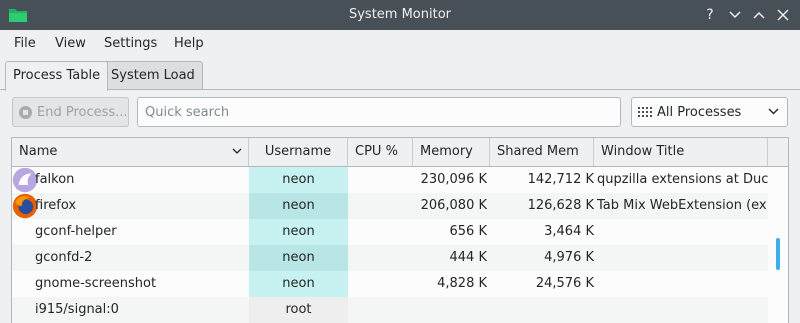 The width and height of the screenshot is (800, 323). Describe the element at coordinates (560, 179) in the screenshot. I see `process-shared-mem: 142,712 K` at that location.